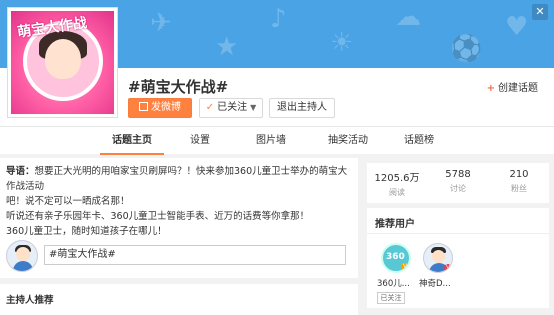  Describe the element at coordinates (391, 298) in the screenshot. I see `followed-button: 已关注` at that location.